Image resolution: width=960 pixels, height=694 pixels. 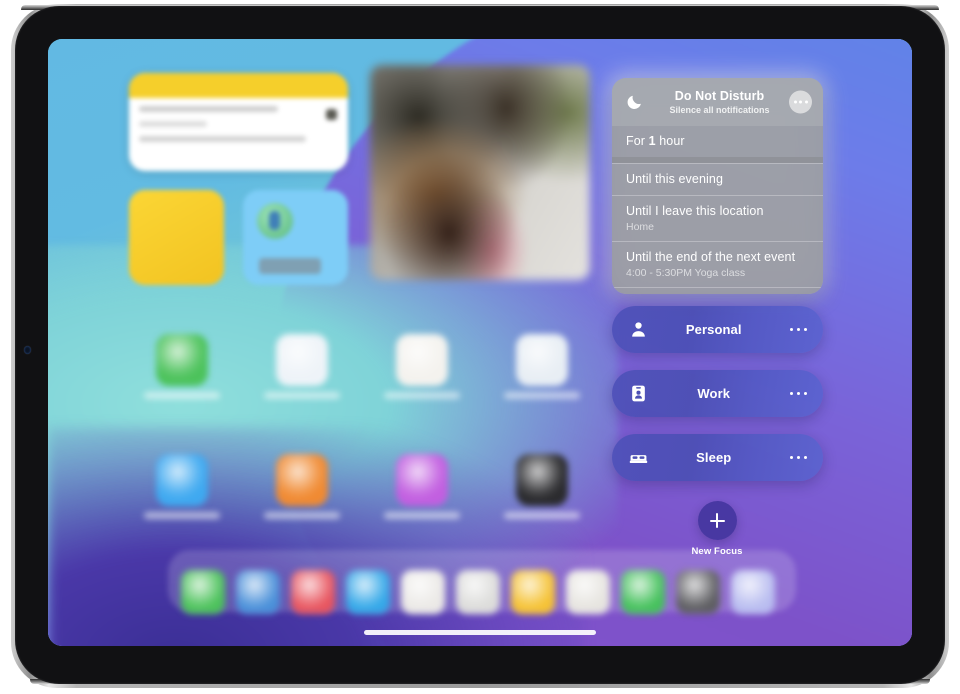 I want to click on dnd-option-label: For 1 hour, so click(x=655, y=141).